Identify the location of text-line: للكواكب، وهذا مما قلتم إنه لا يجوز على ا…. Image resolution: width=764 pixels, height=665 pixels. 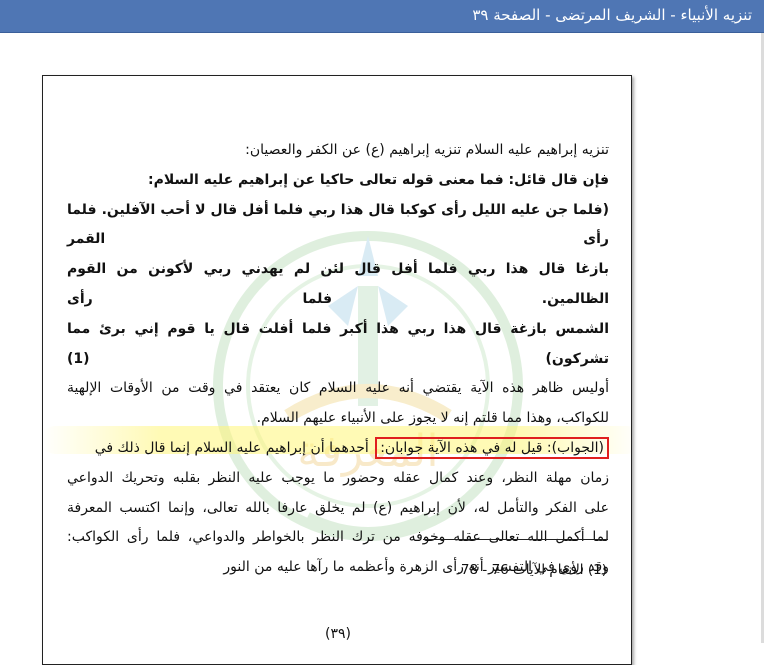
(432, 418).